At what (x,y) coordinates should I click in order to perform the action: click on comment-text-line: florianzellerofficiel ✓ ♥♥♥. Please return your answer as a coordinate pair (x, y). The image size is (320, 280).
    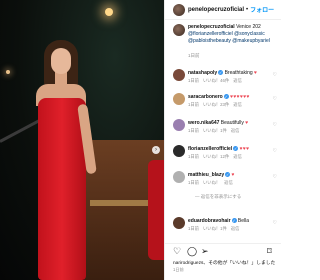
    Looking at the image, I should click on (229, 149).